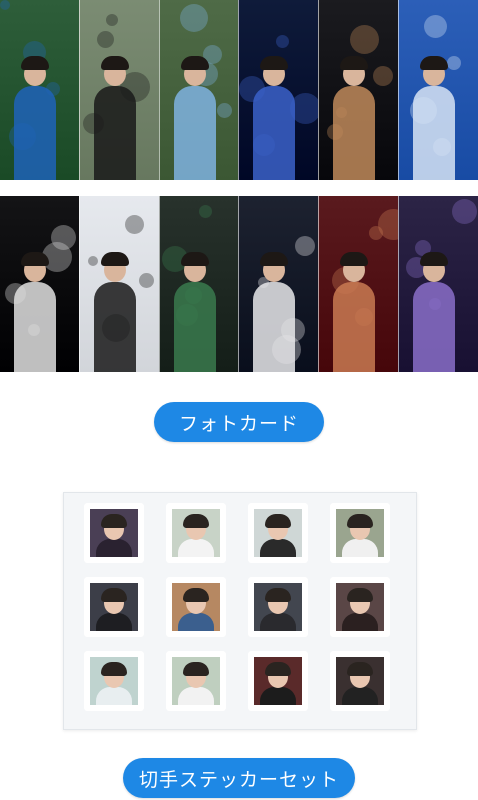 Image resolution: width=478 pixels, height=800 pixels. I want to click on card-bassist-purple, so click(438, 284).